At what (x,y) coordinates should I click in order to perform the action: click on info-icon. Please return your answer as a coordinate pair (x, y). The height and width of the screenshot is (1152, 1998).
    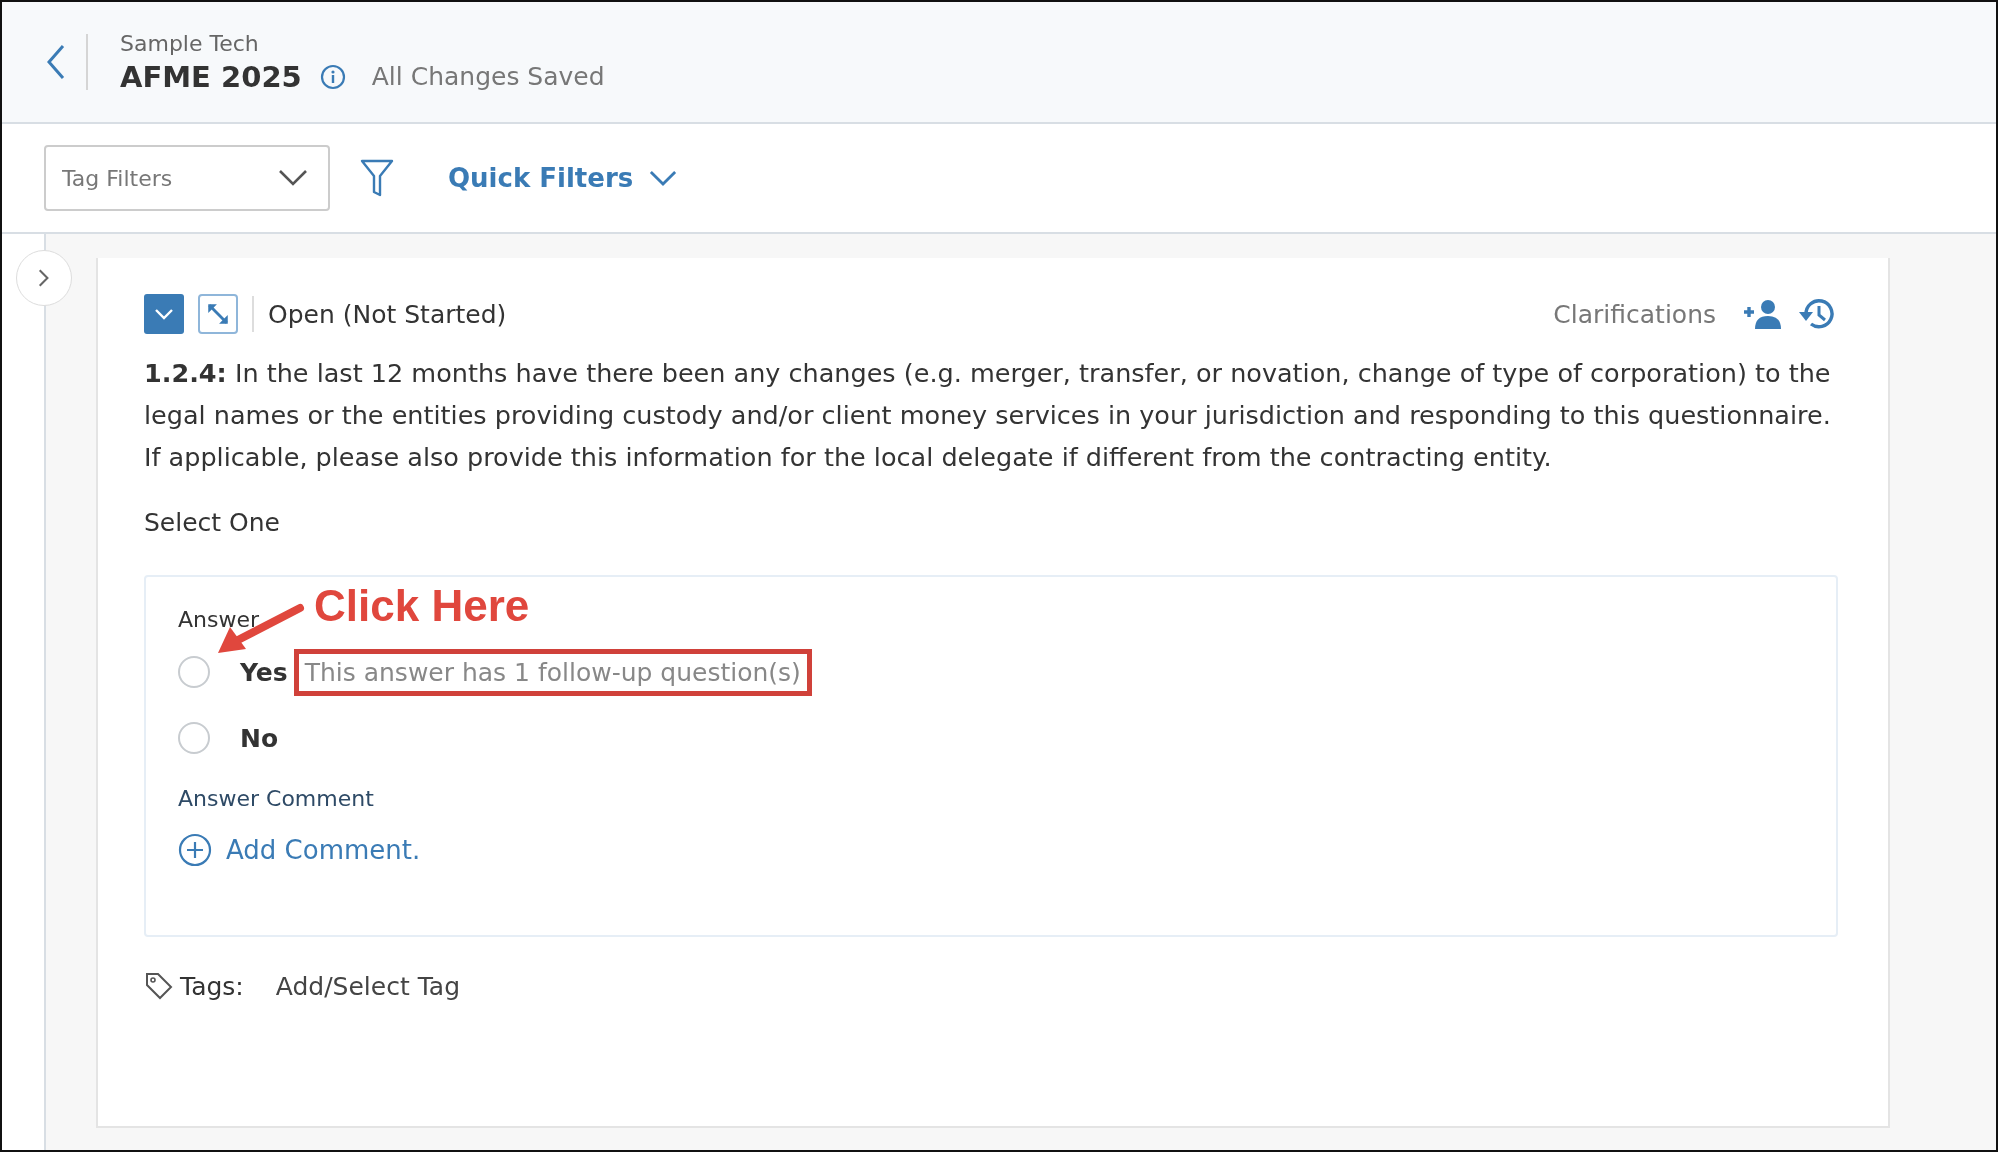
    Looking at the image, I should click on (332, 76).